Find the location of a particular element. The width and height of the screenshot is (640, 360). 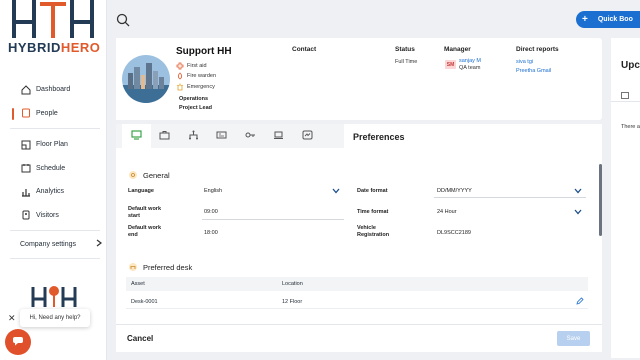

manager-header: Manager is located at coordinates (457, 49).